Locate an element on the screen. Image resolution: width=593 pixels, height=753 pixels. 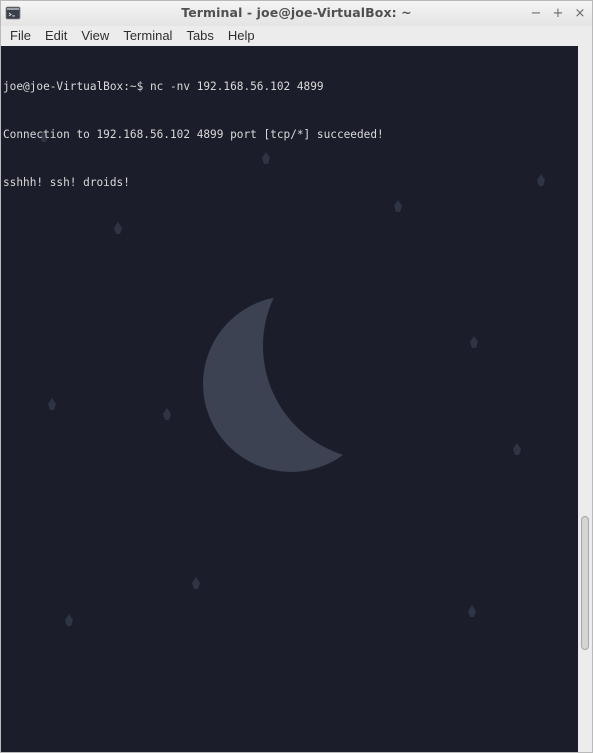
window-title: Terminal - joe@joe-VirtualBox: ~ is located at coordinates (296, 12).